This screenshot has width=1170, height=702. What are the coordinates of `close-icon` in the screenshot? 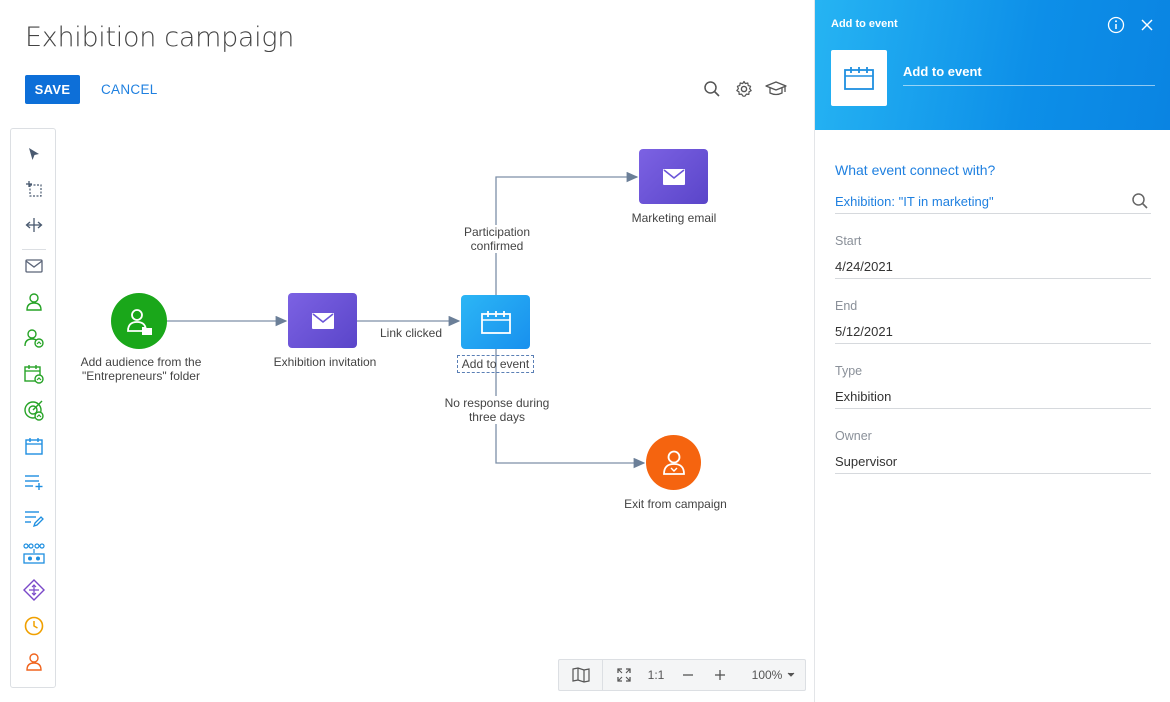 It's located at (1147, 25).